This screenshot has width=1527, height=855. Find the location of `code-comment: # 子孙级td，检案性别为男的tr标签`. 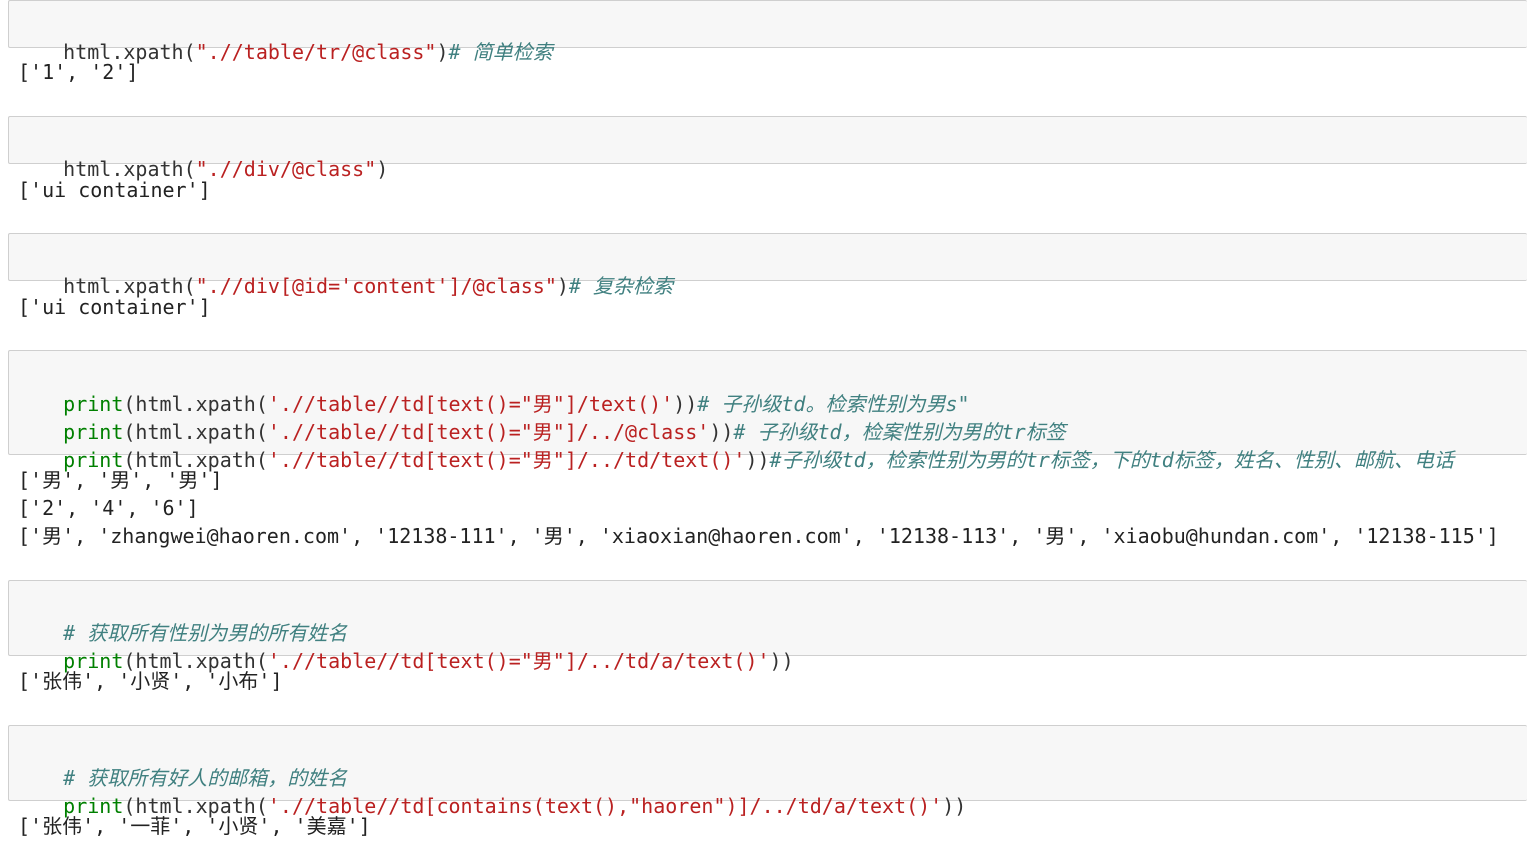

code-comment: # 子孙级td，检案性别为男的tr标签 is located at coordinates (899, 432).